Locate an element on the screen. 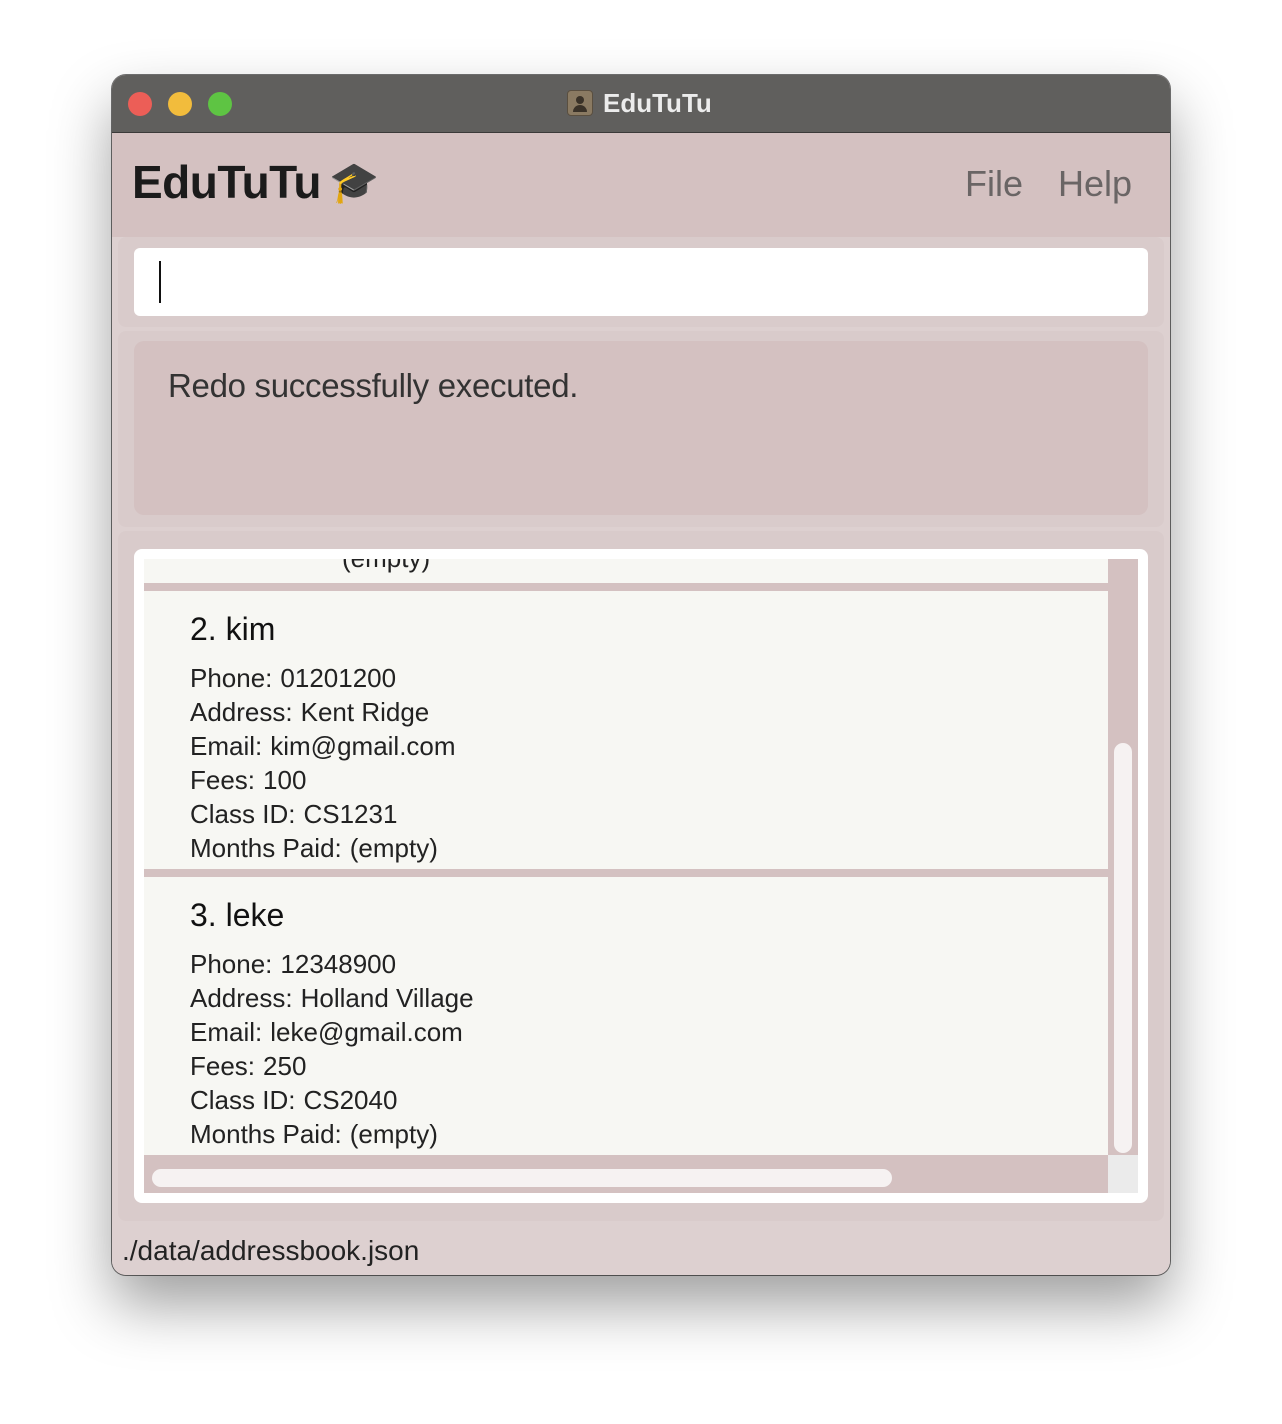  app-brand: EduTuTu 🎓 is located at coordinates (255, 182).